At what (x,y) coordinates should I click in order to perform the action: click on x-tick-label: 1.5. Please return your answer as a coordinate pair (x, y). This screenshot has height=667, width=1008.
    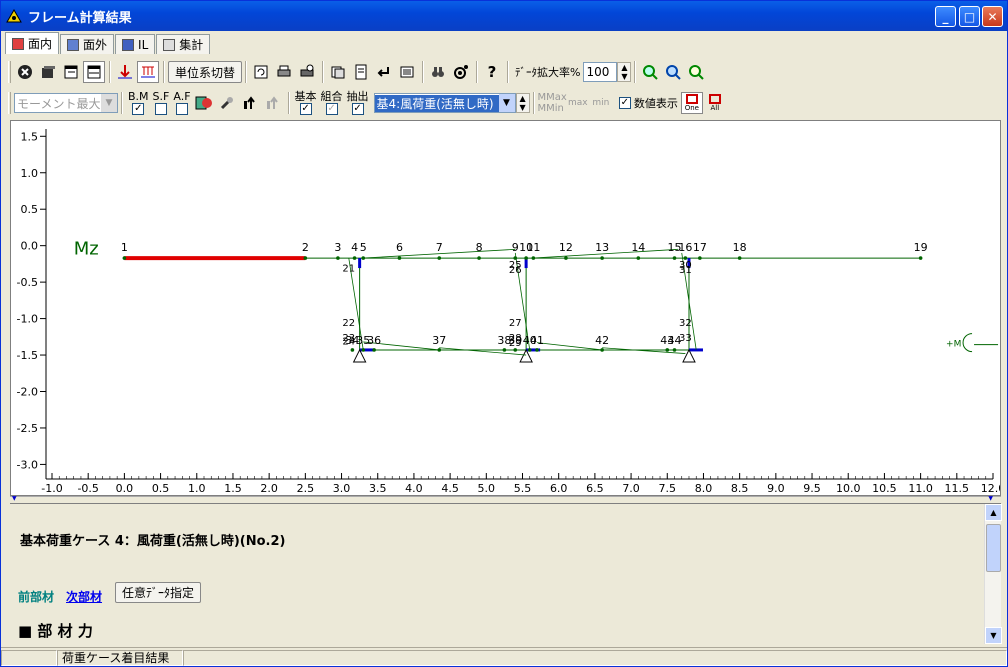
    Looking at the image, I should click on (233, 488).